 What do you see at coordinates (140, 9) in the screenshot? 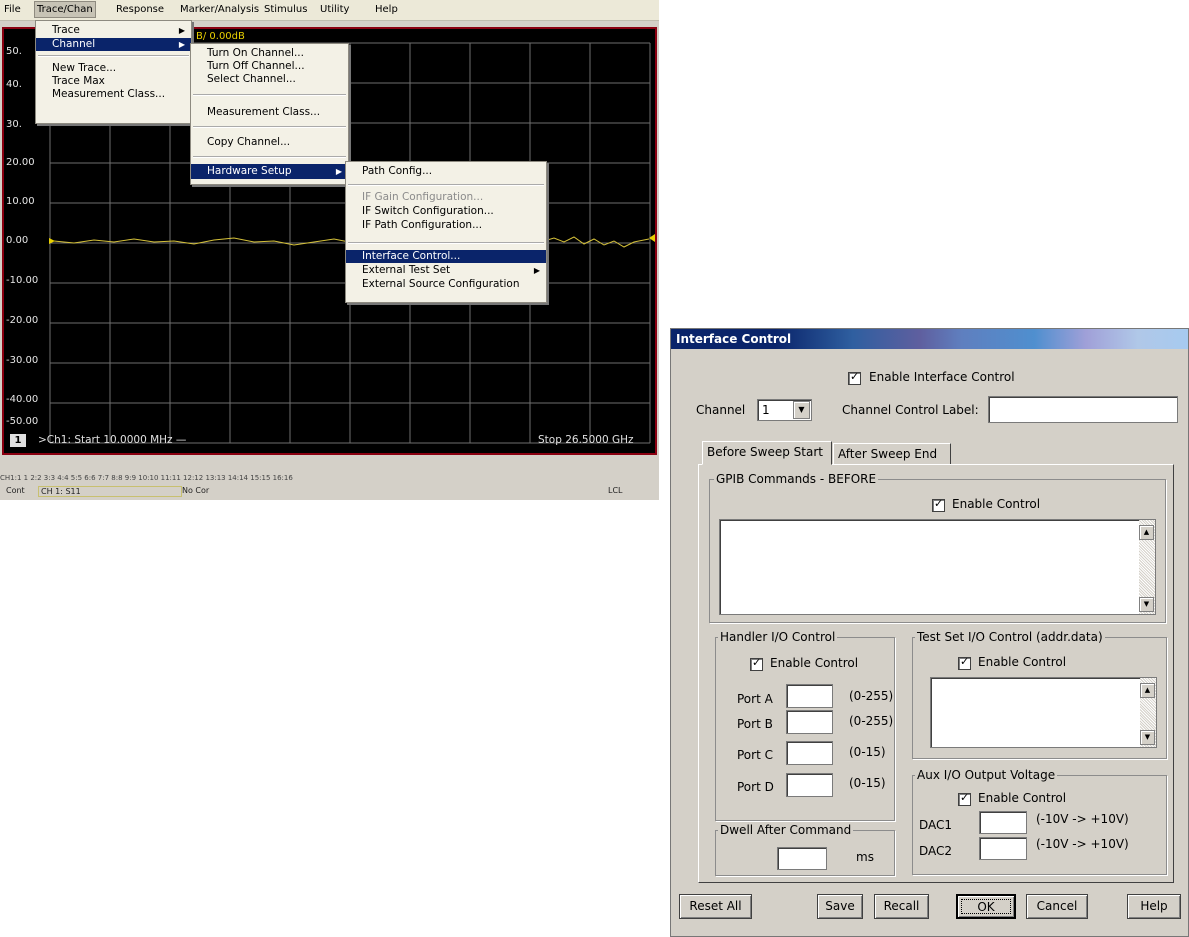
I see `menu-response: Response` at bounding box center [140, 9].